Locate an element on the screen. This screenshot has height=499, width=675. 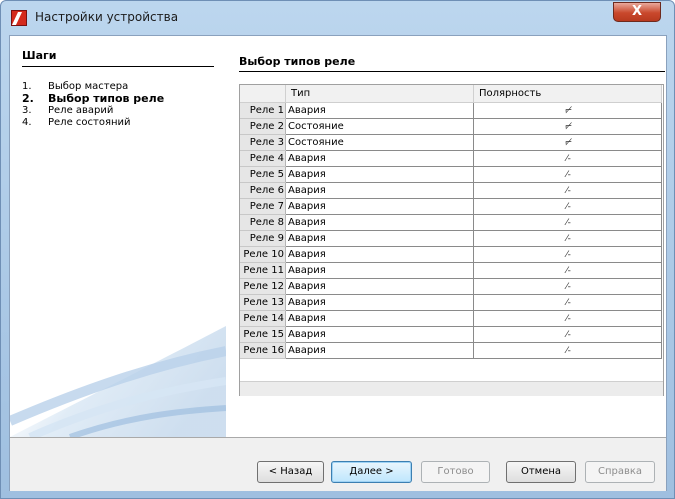
step-number: 3. is located at coordinates (27, 110).